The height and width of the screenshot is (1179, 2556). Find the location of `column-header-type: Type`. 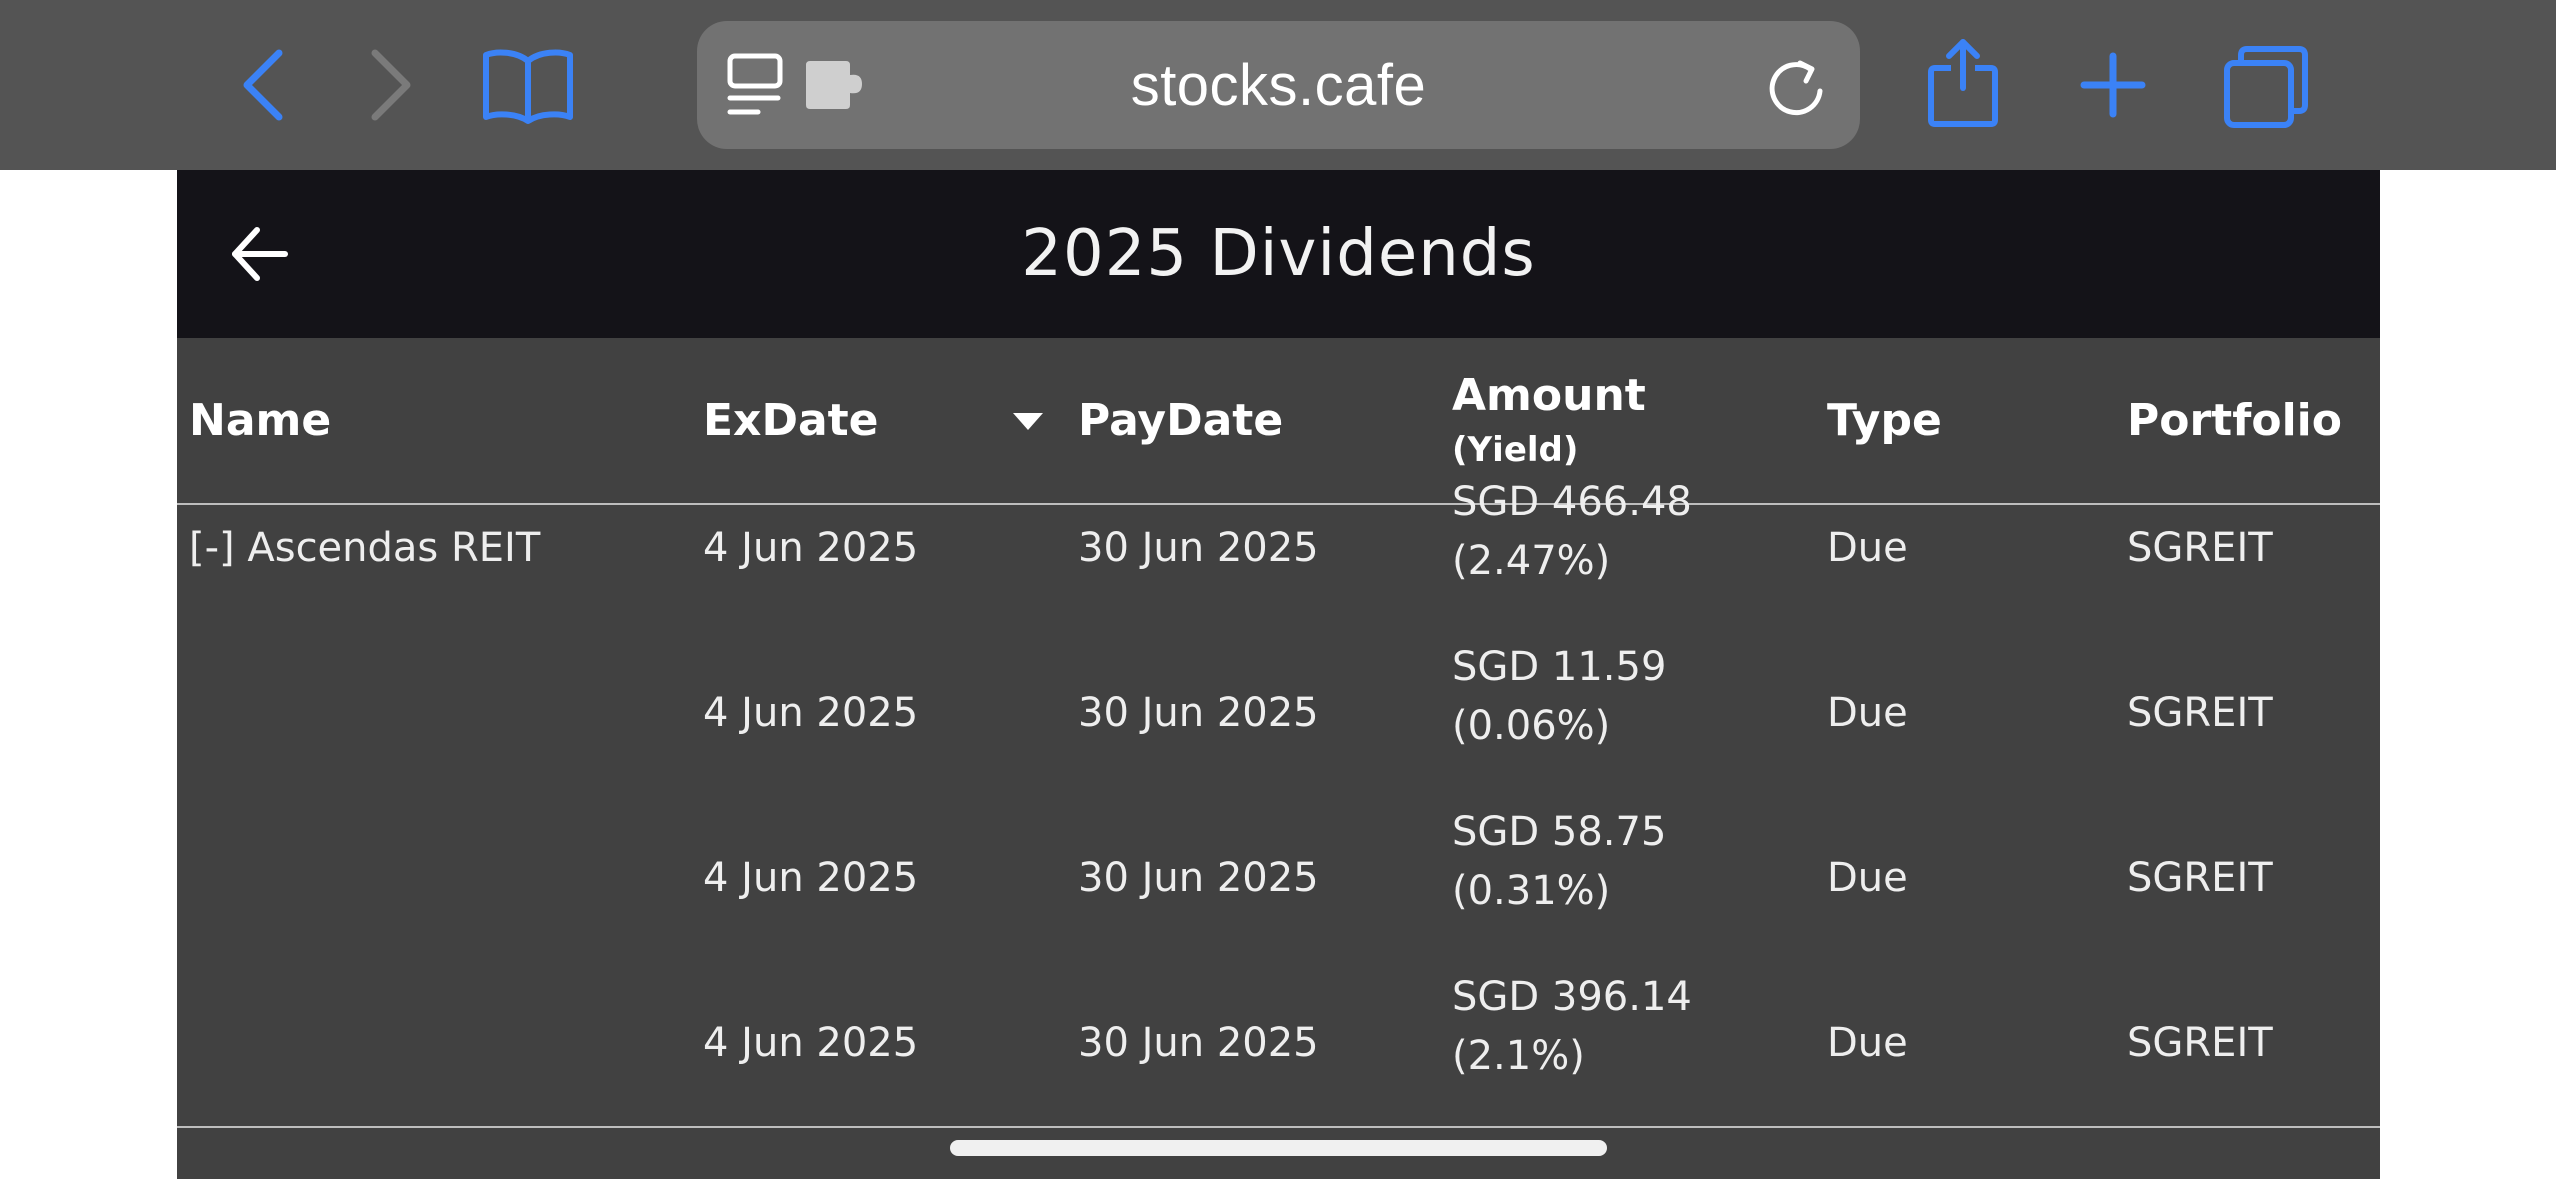

column-header-type: Type is located at coordinates (1884, 420).